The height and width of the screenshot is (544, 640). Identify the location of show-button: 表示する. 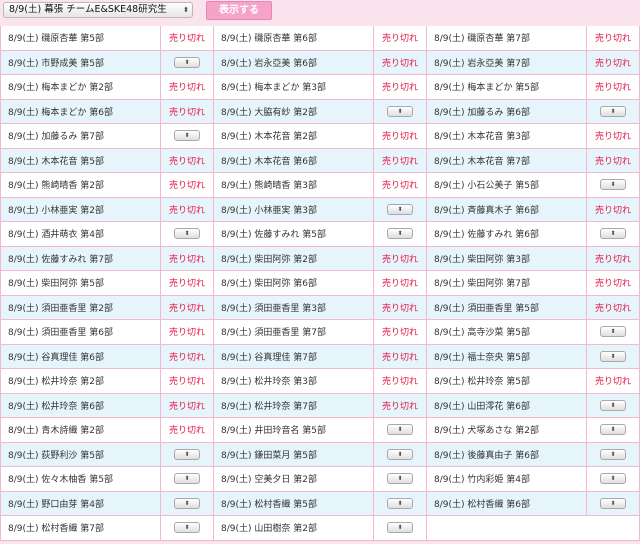
(239, 10).